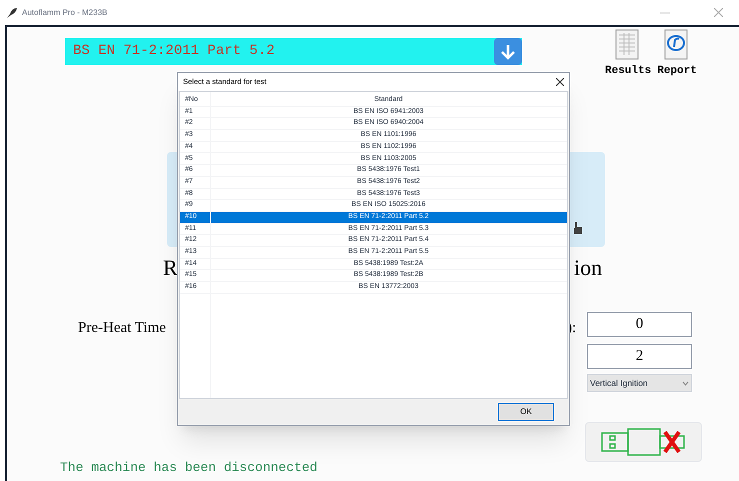 The width and height of the screenshot is (739, 481). What do you see at coordinates (65, 12) in the screenshot?
I see `window-title: Autoflamm Pro - M233B` at bounding box center [65, 12].